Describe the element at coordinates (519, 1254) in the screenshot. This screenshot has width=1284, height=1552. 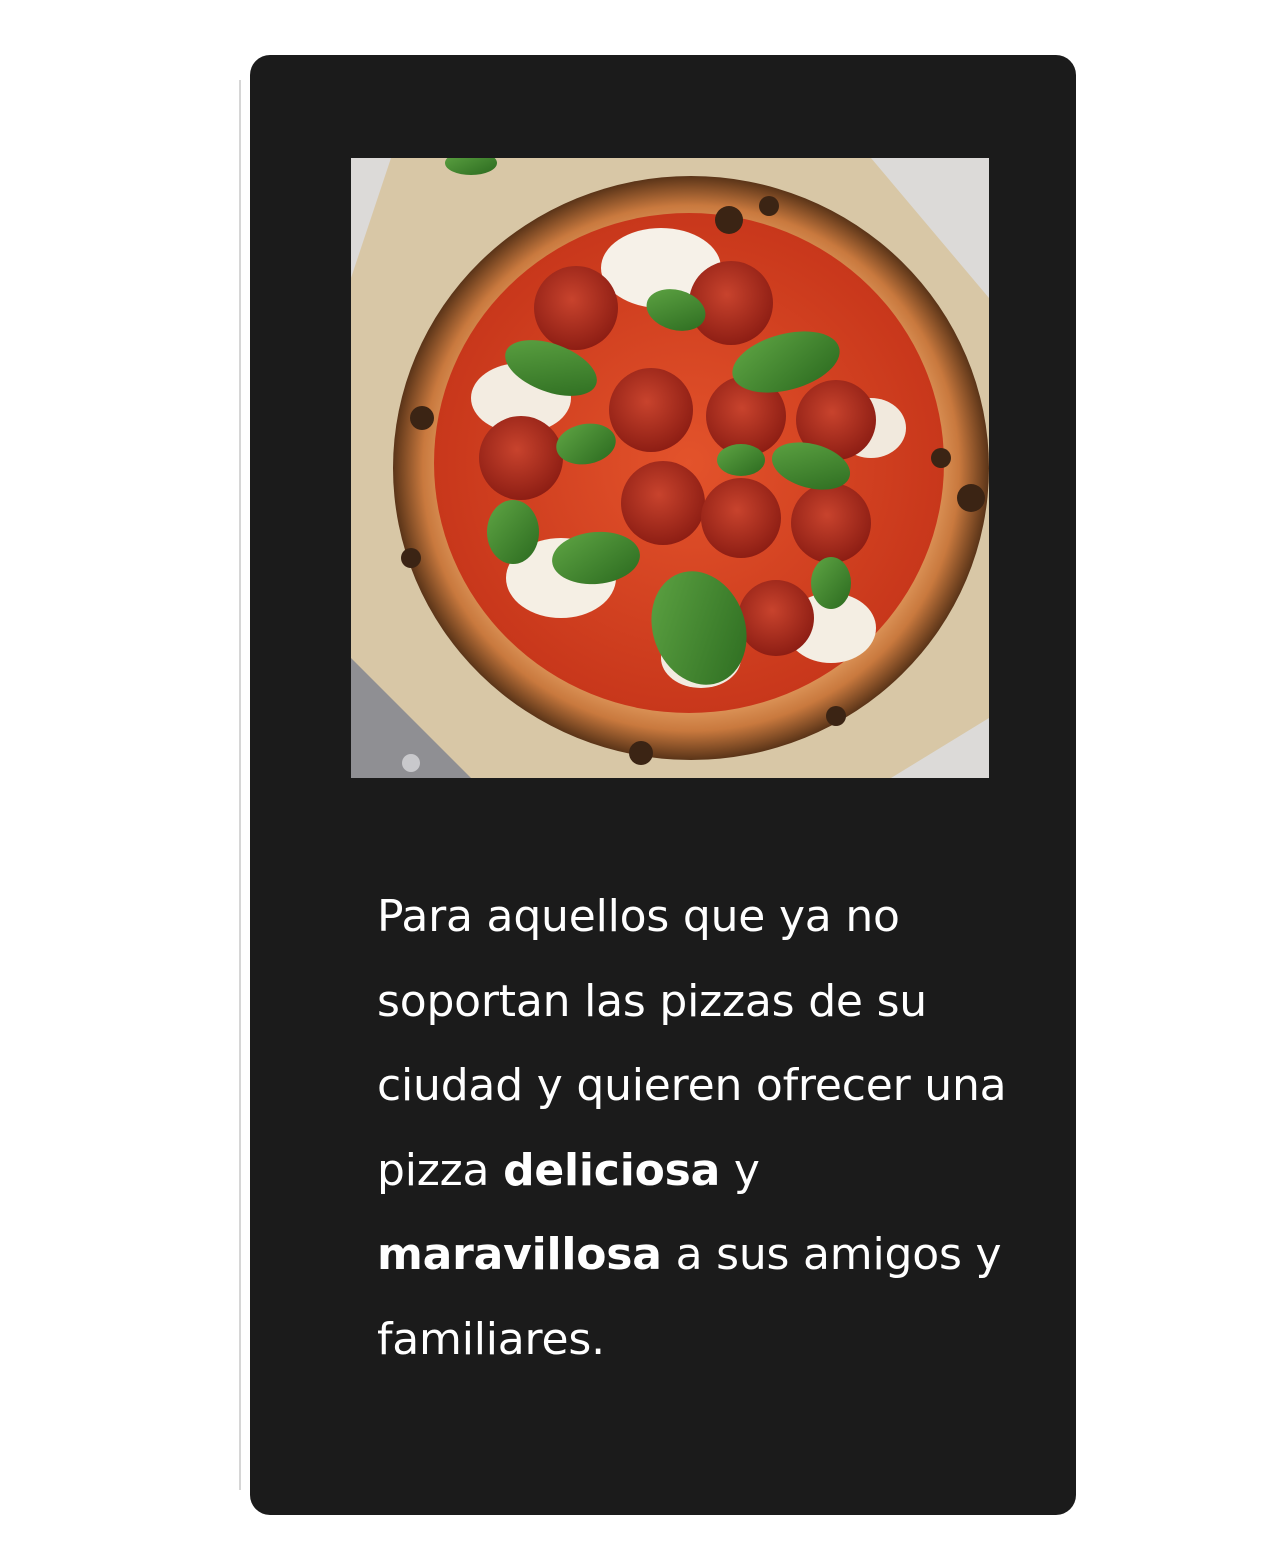
I see `emphasis-maravillosa: maravillosa` at that location.